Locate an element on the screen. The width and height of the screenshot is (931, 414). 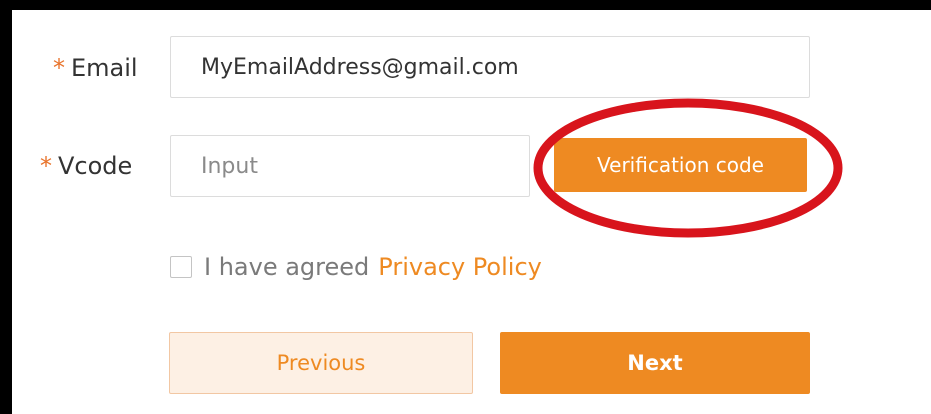
vcode-label: * Vcode is located at coordinates (86, 166).